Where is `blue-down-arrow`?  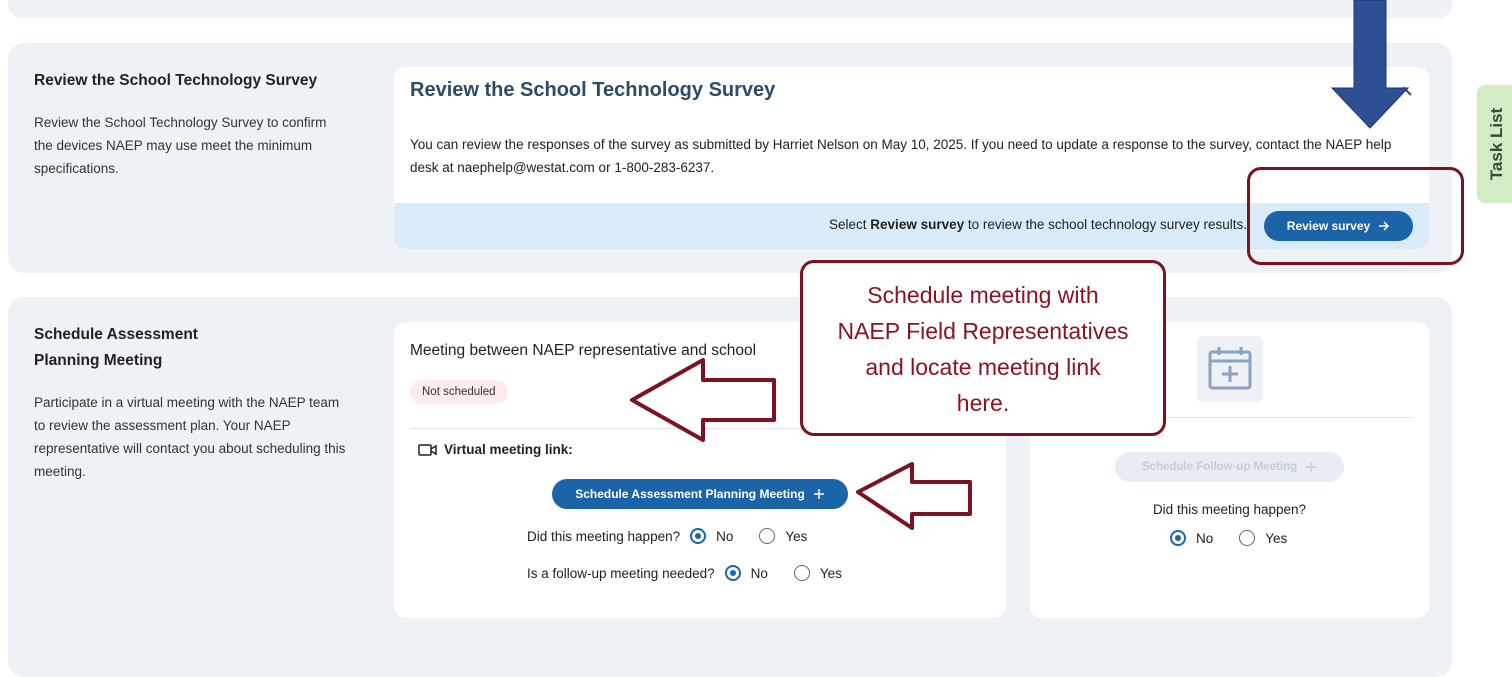 blue-down-arrow is located at coordinates (1370, 64).